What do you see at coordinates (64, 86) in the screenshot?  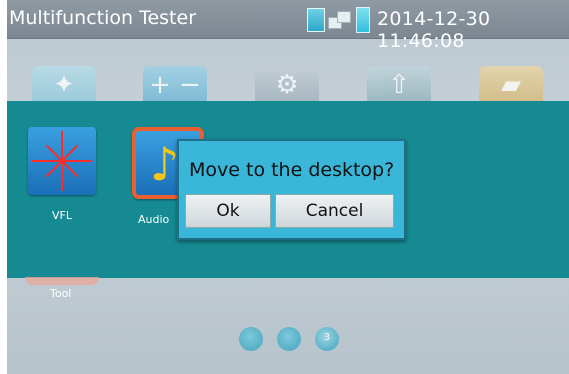 I see `flashlight-icon: ✦` at bounding box center [64, 86].